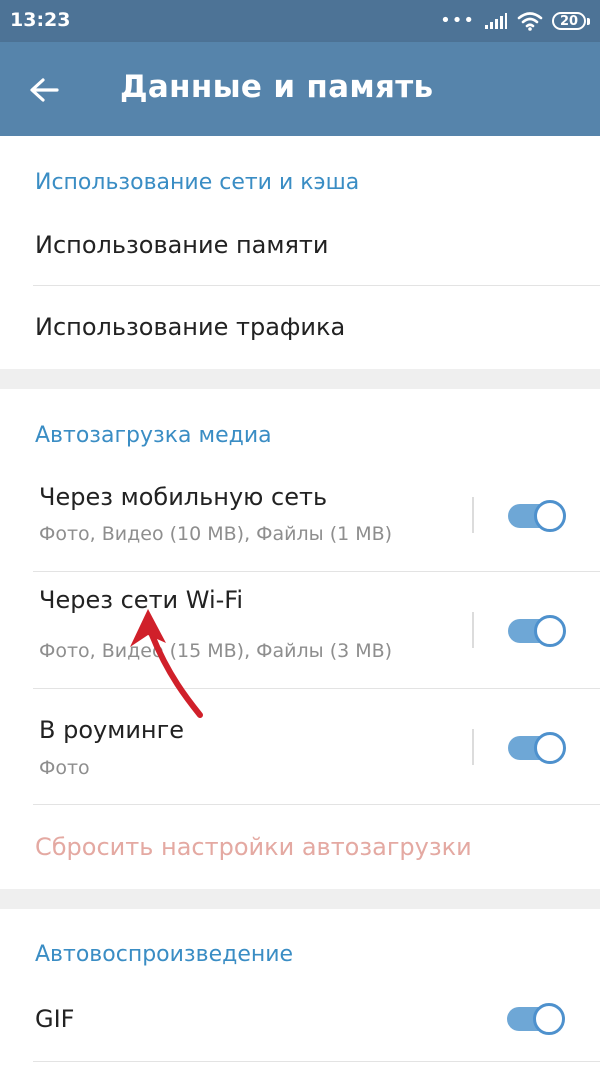 The width and height of the screenshot is (600, 1066). I want to click on section-header-network: Использование сети и кэша, so click(197, 182).